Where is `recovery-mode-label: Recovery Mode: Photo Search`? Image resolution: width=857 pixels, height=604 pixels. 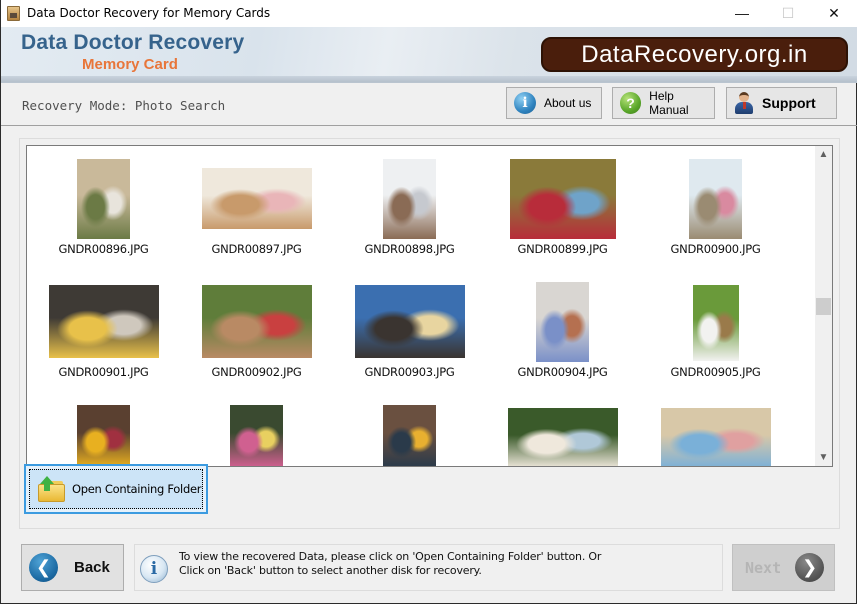 recovery-mode-label: Recovery Mode: Photo Search is located at coordinates (124, 105).